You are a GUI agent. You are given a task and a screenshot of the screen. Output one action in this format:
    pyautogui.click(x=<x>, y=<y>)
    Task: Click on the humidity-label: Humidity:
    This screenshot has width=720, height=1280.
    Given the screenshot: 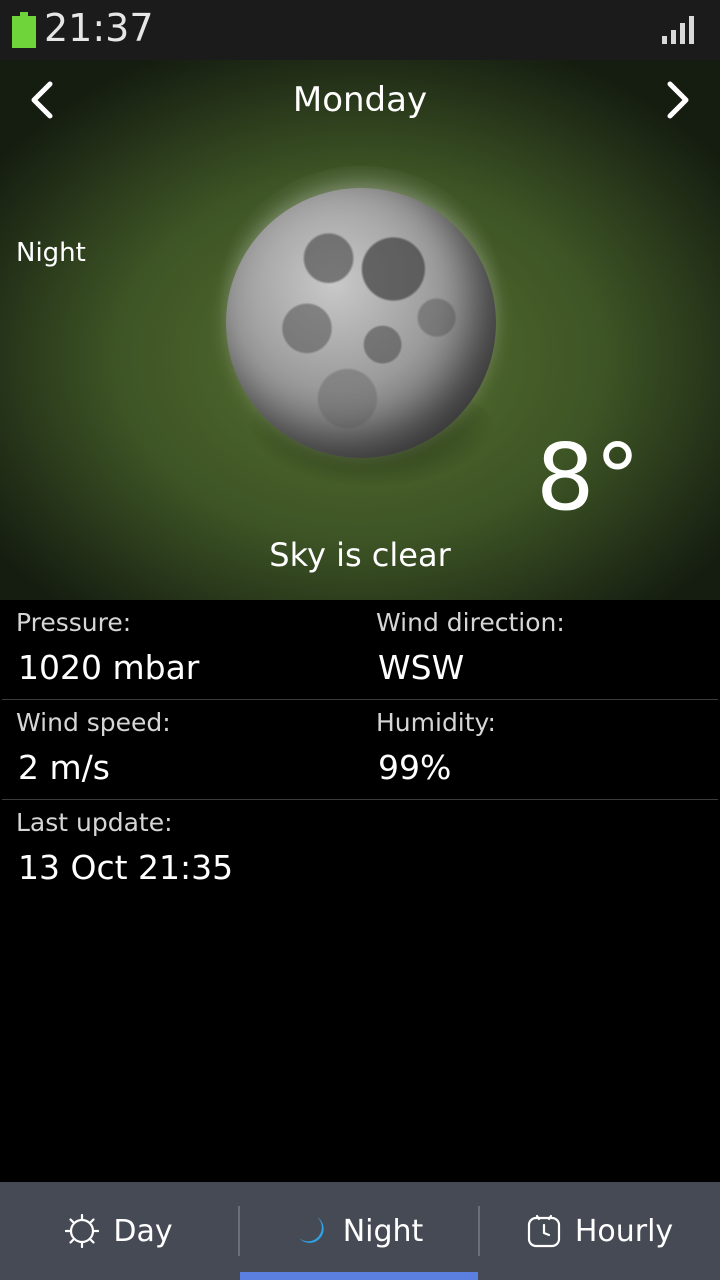 What is the action you would take?
    pyautogui.click(x=436, y=722)
    